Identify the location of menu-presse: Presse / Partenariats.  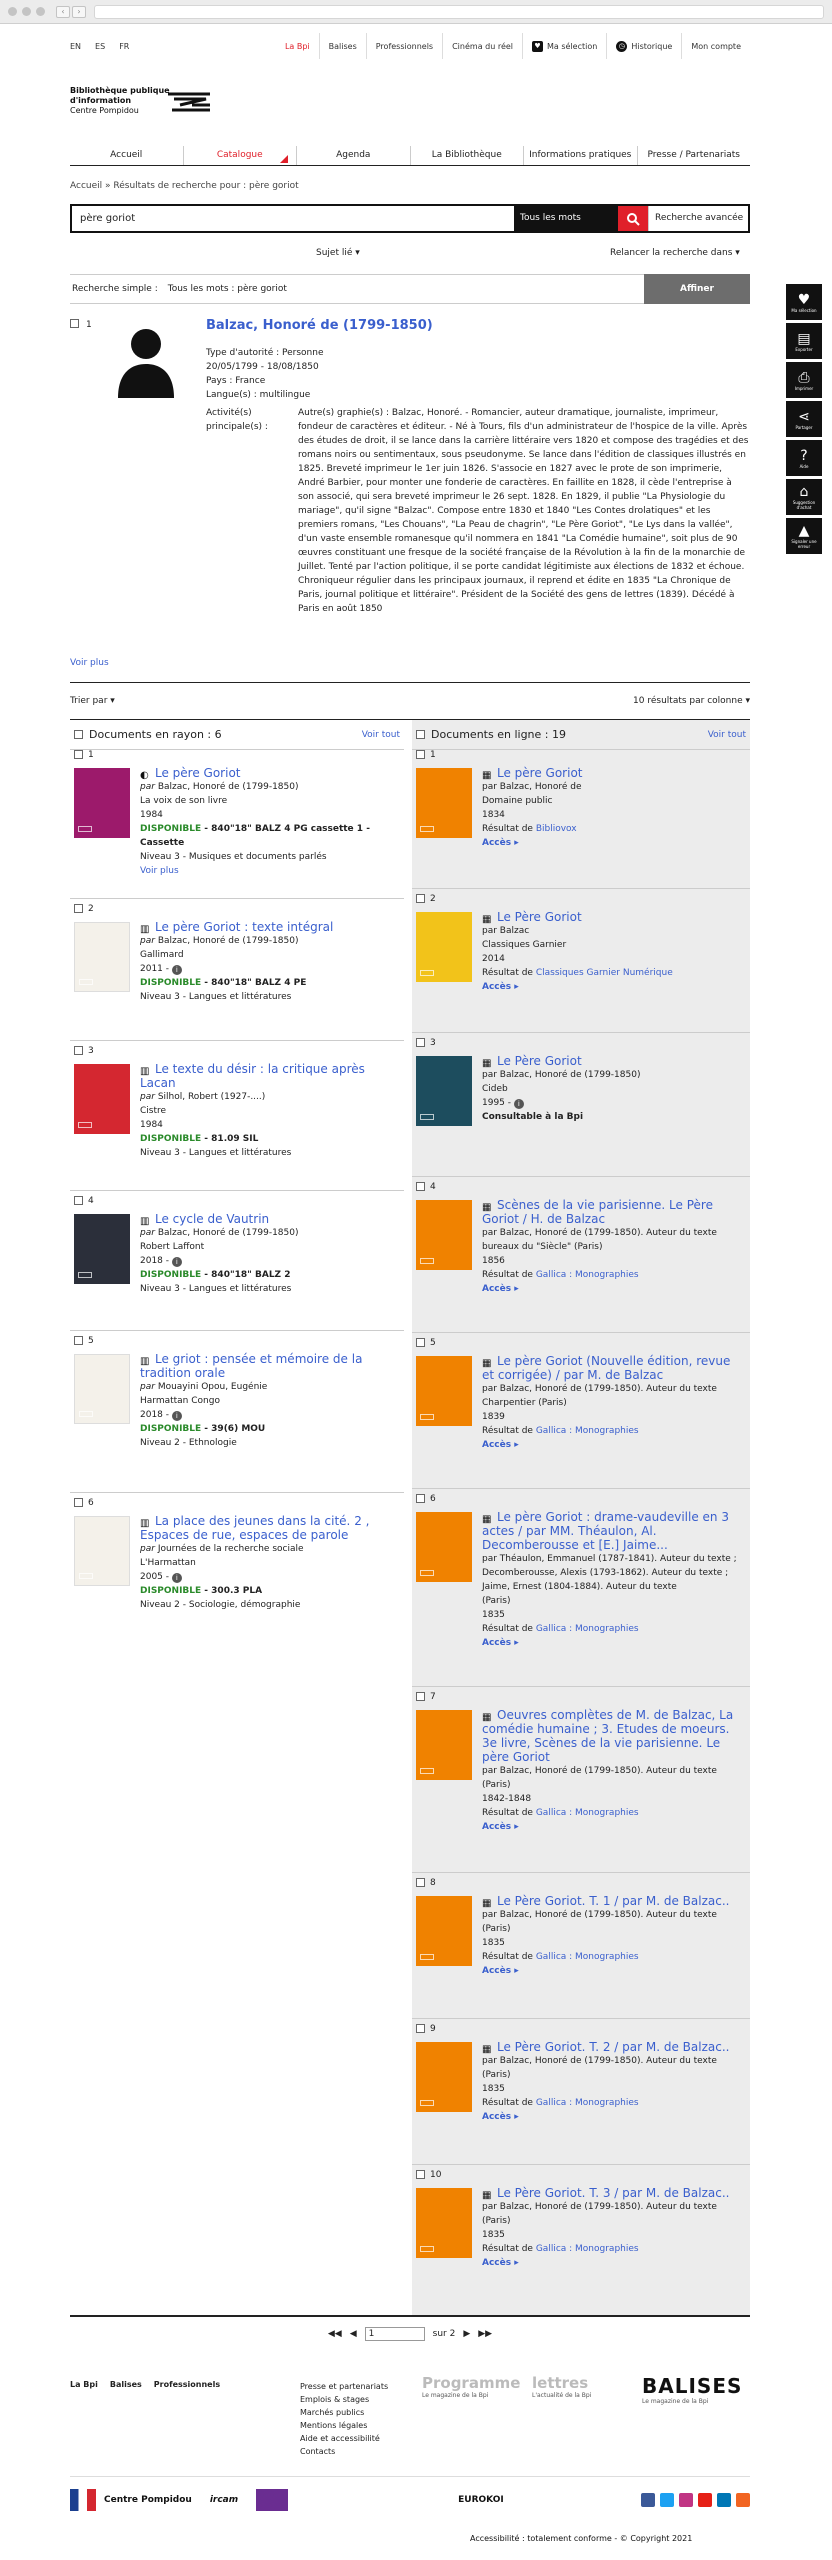
(694, 155).